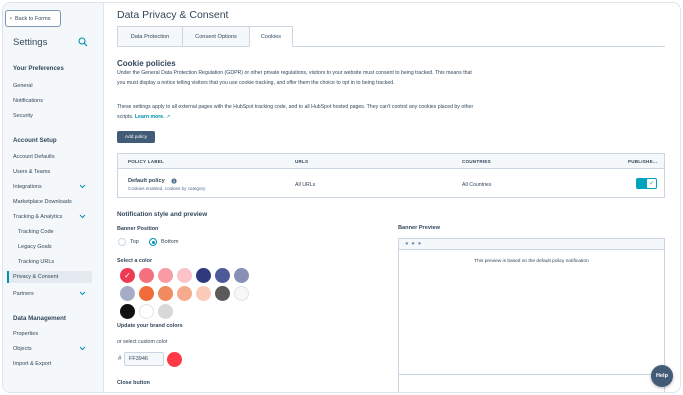 The height and width of the screenshot is (395, 683). What do you see at coordinates (479, 46) in the screenshot?
I see `tabs-divider` at bounding box center [479, 46].